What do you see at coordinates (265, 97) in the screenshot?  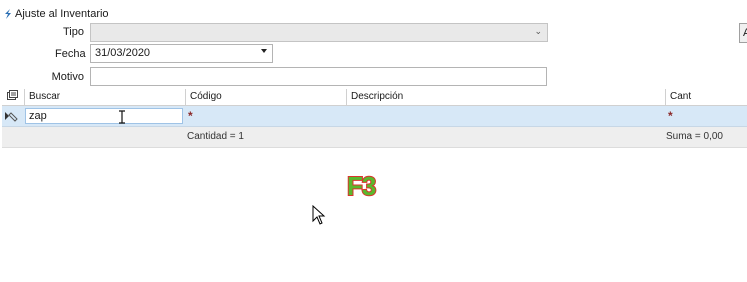 I see `column-header-codigo: Código` at bounding box center [265, 97].